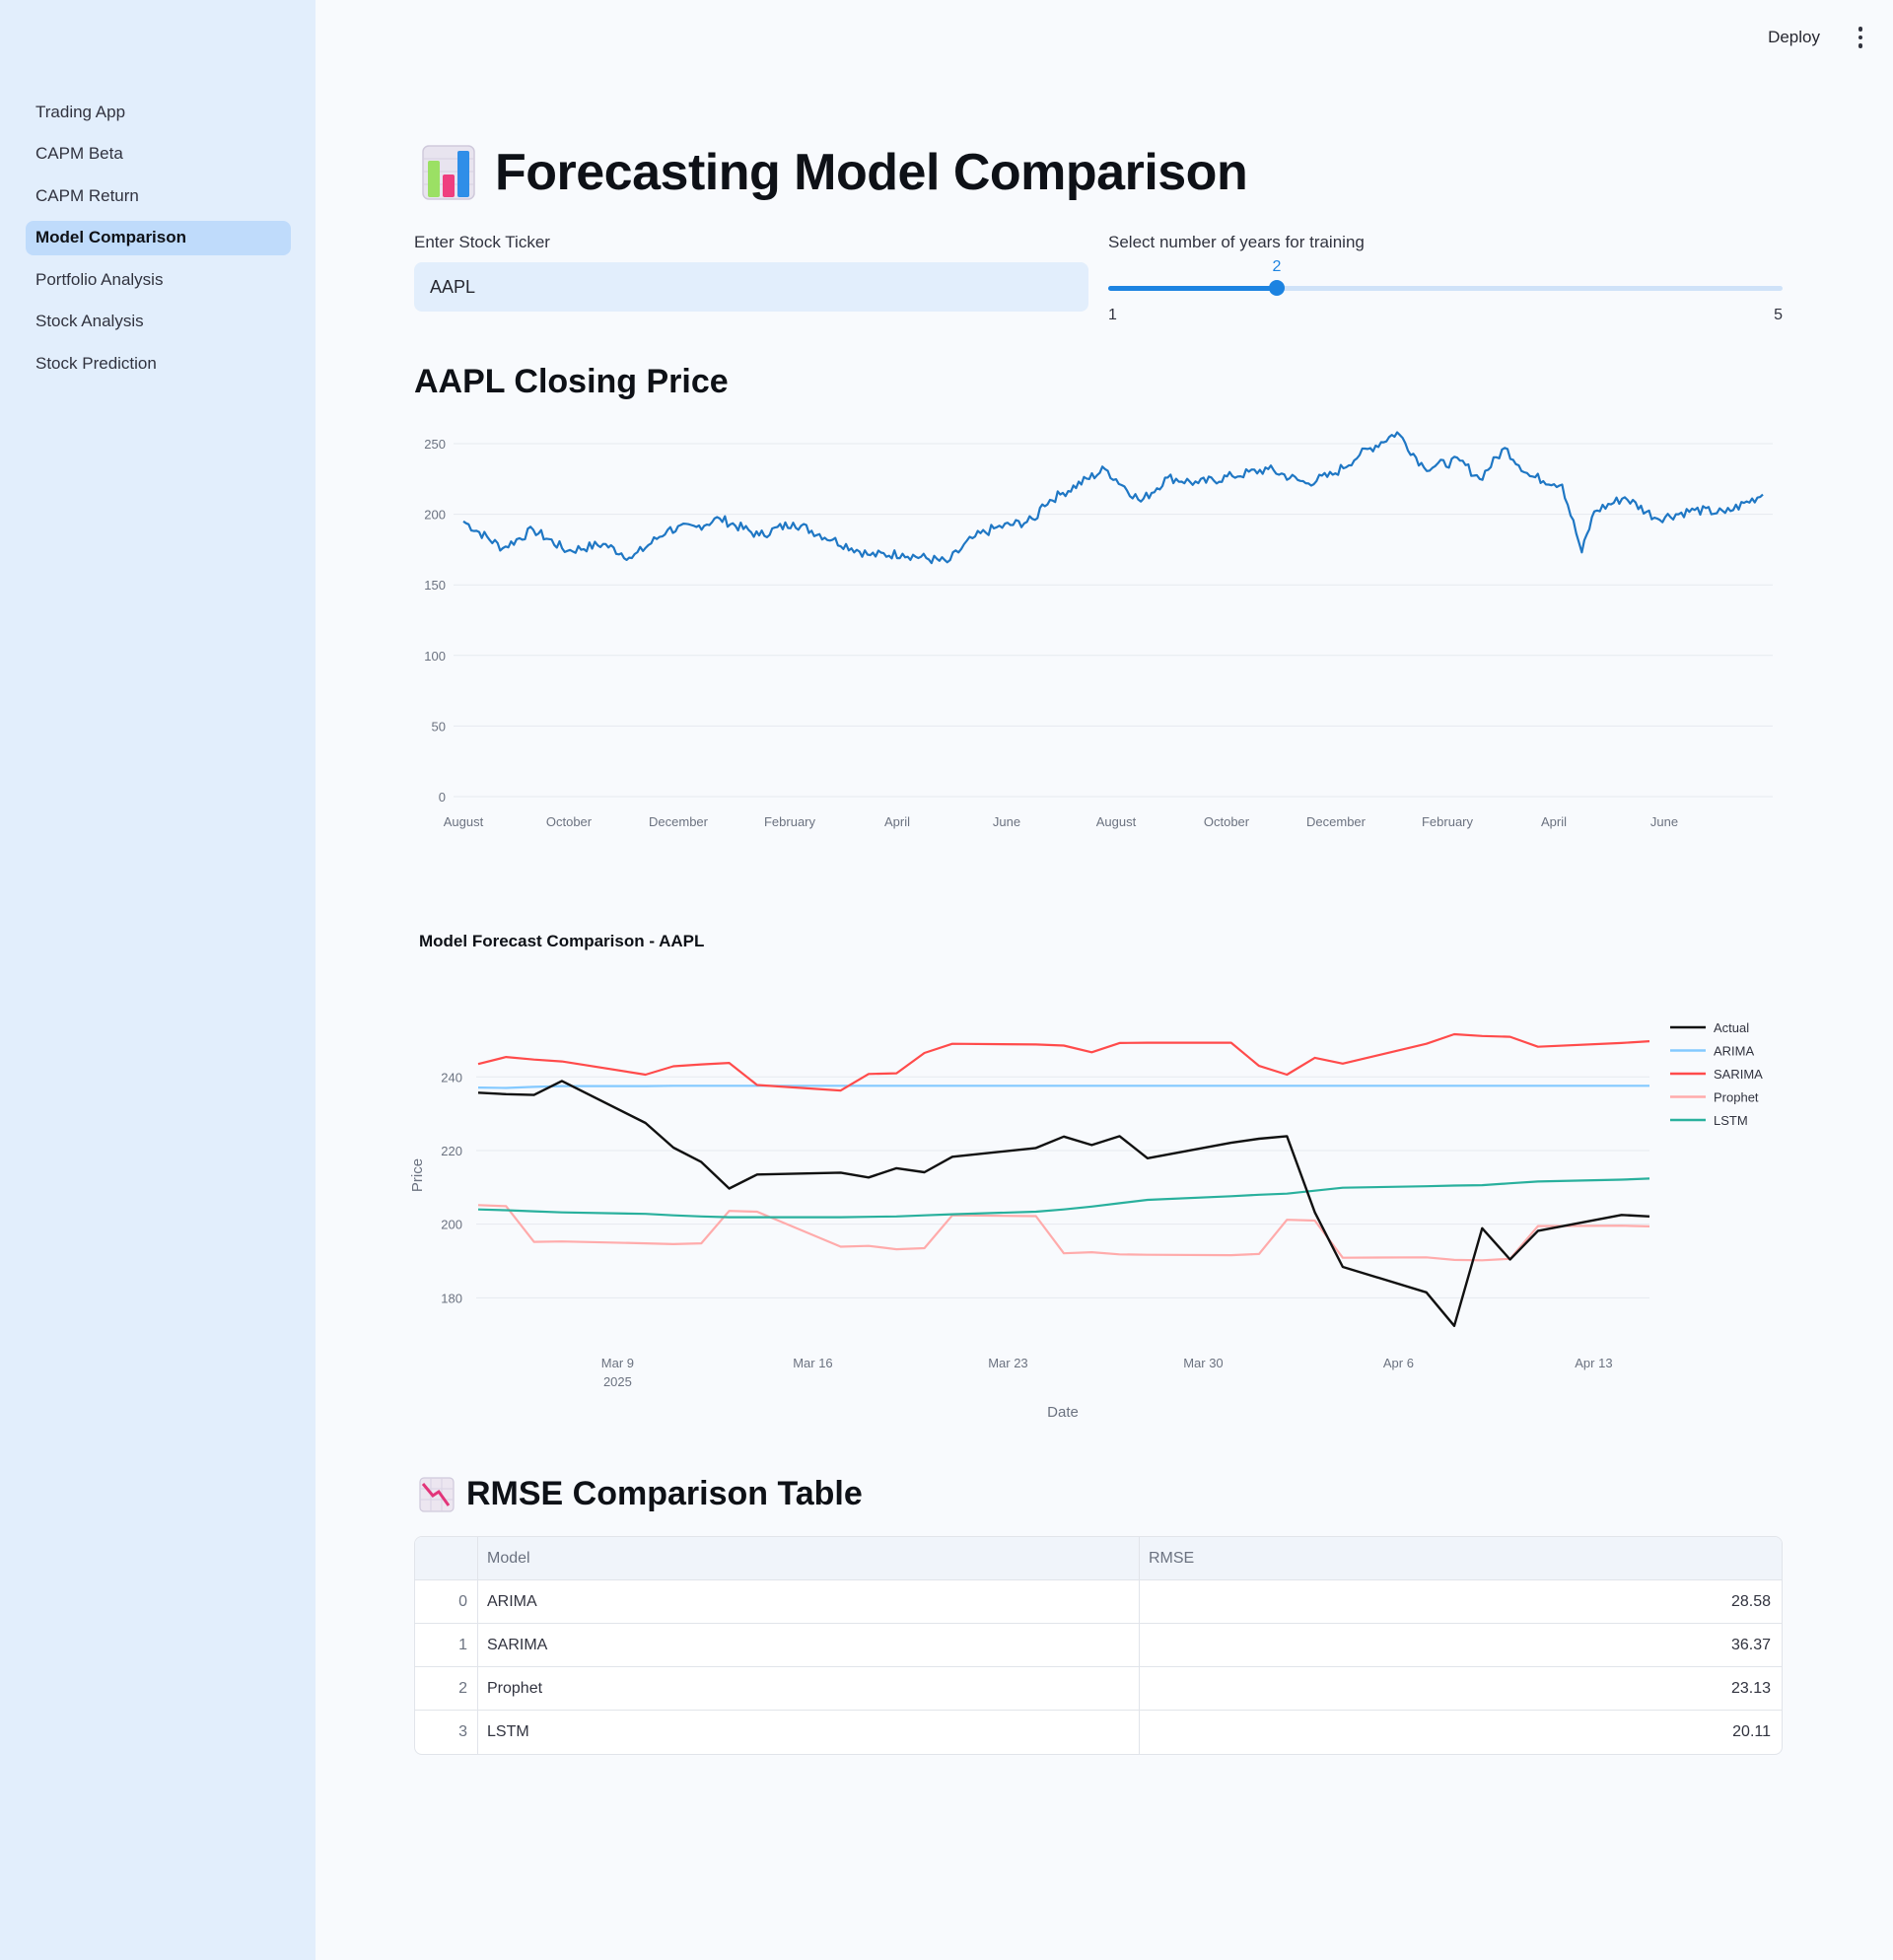 The height and width of the screenshot is (1960, 1893). What do you see at coordinates (1750, 1644) in the screenshot?
I see `table-cell-rmse: 36.37` at bounding box center [1750, 1644].